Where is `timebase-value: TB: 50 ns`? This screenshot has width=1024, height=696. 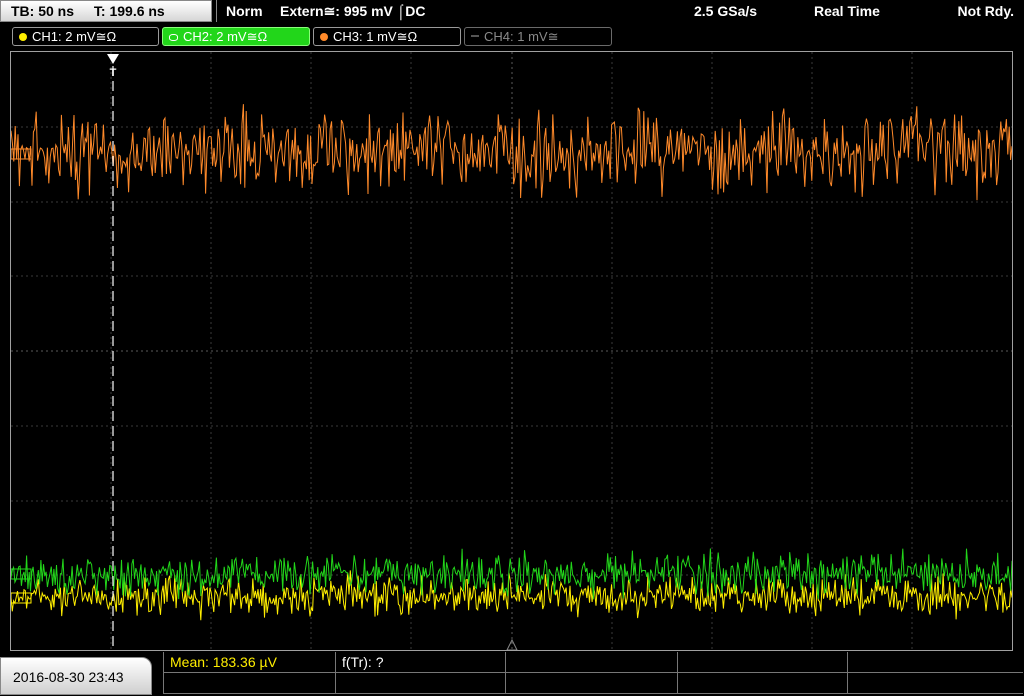 timebase-value: TB: 50 ns is located at coordinates (43, 11).